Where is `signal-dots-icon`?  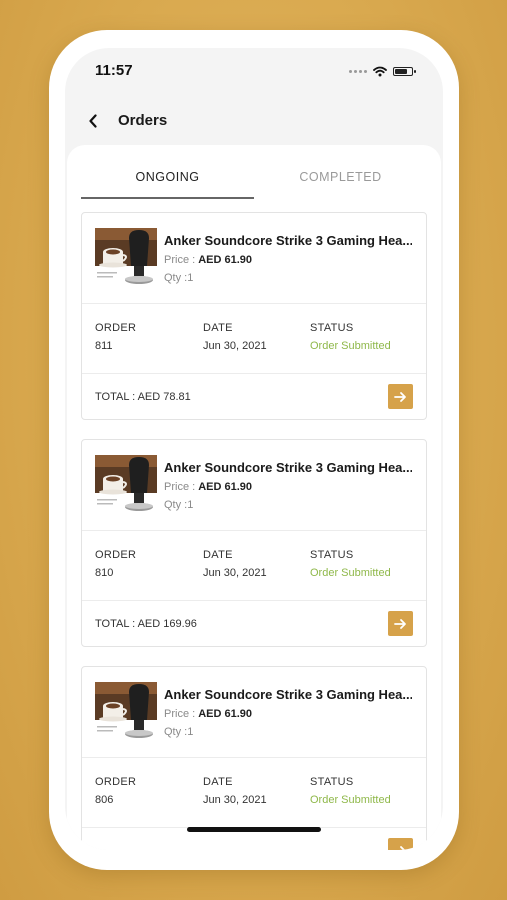 signal-dots-icon is located at coordinates (358, 71).